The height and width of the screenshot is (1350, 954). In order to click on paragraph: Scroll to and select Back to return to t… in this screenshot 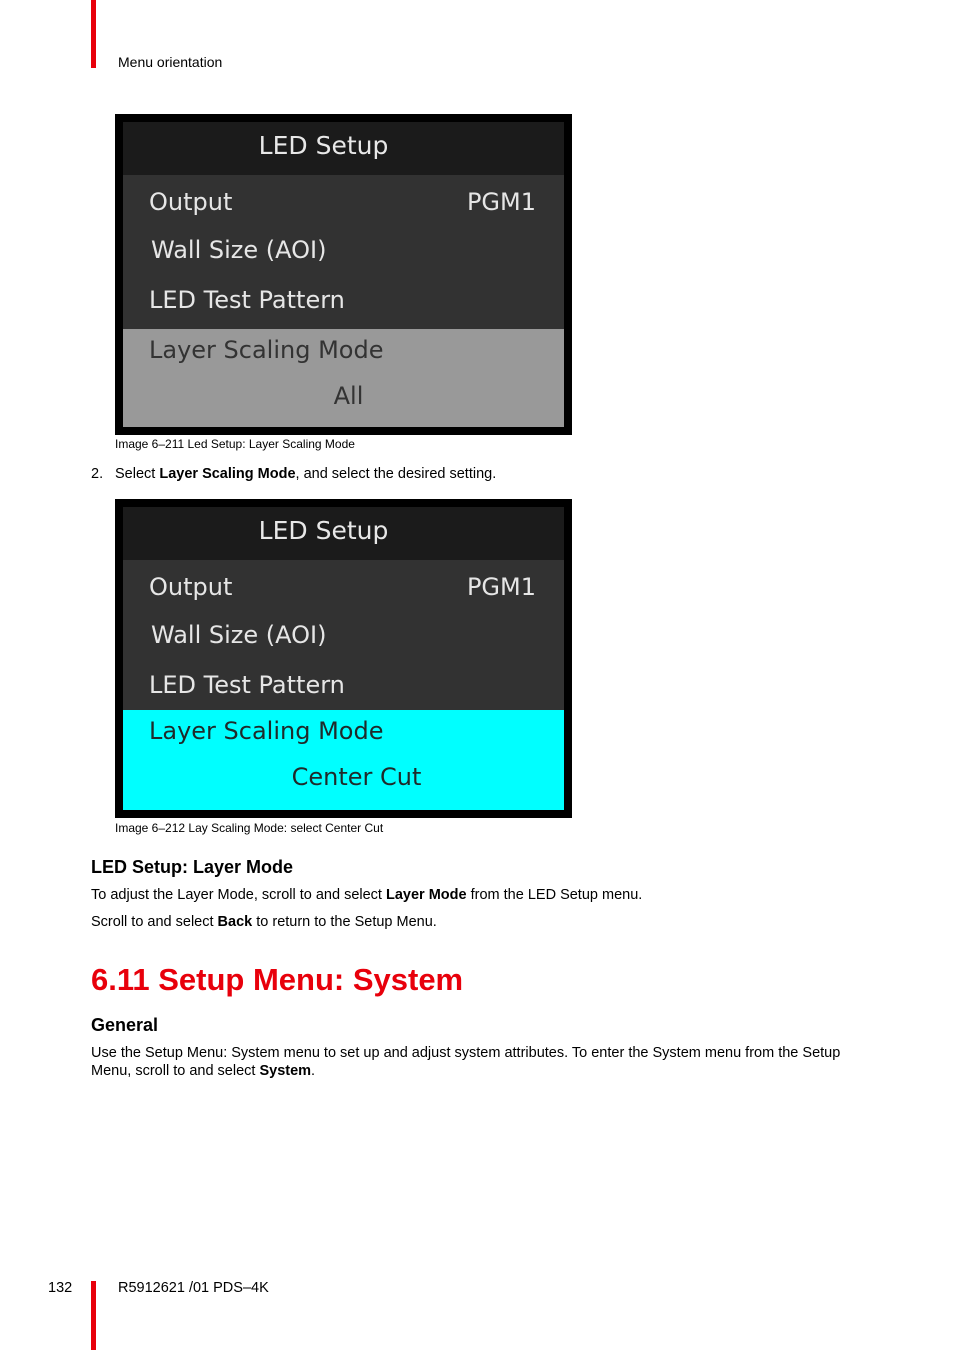, I will do `click(264, 922)`.